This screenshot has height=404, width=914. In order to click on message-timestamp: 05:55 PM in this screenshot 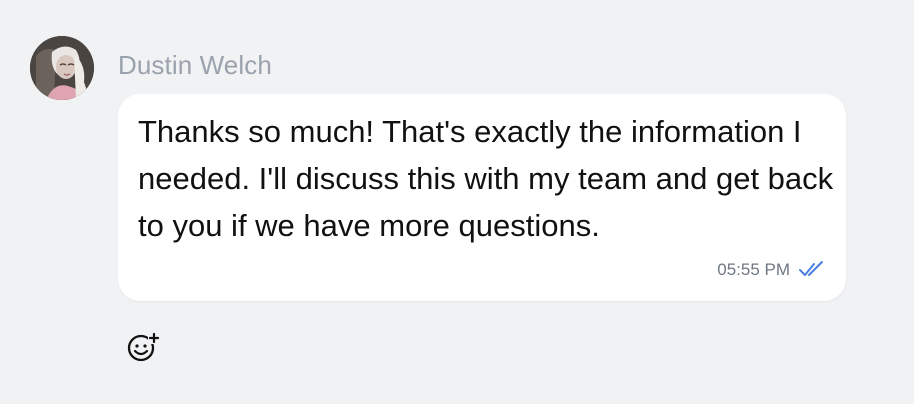, I will do `click(753, 269)`.